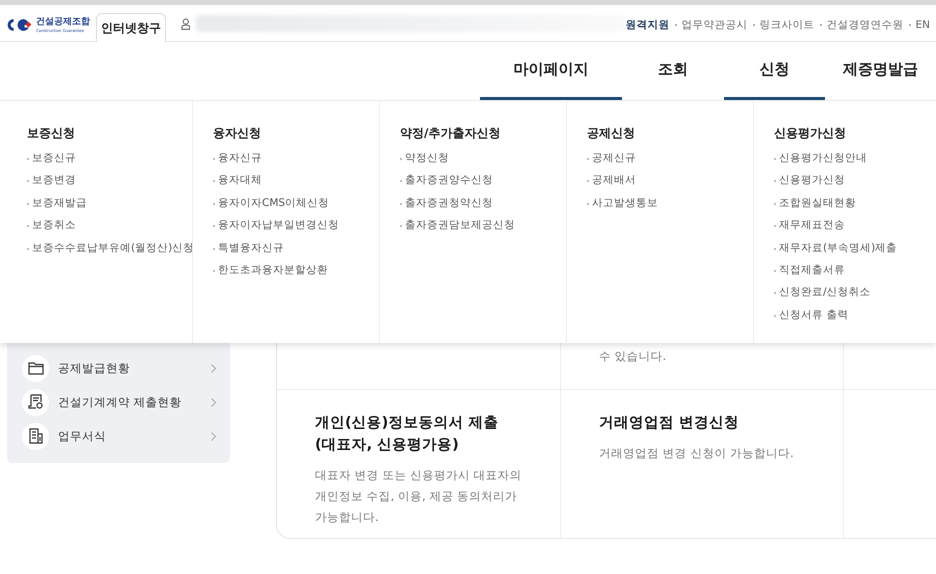 The width and height of the screenshot is (936, 574). What do you see at coordinates (51, 133) in the screenshot?
I see `menu-heading: 보증신청` at bounding box center [51, 133].